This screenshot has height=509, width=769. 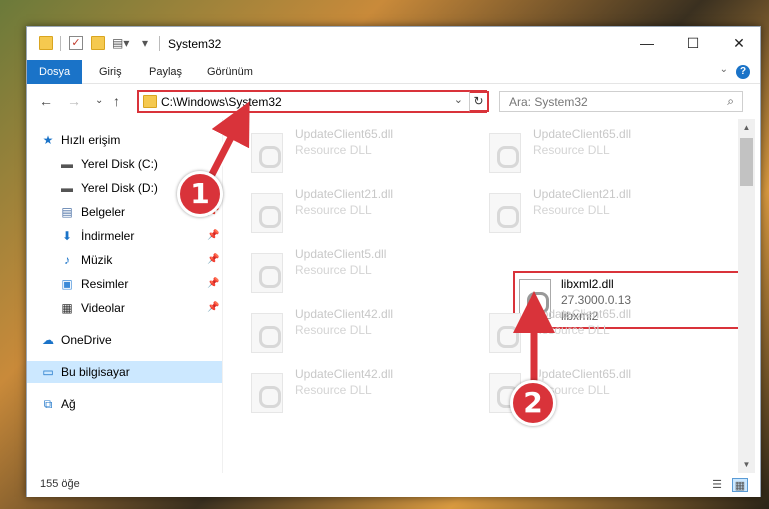 What do you see at coordinates (548, 102) in the screenshot?
I see `search-placeholder: Ara: System32` at bounding box center [548, 102].